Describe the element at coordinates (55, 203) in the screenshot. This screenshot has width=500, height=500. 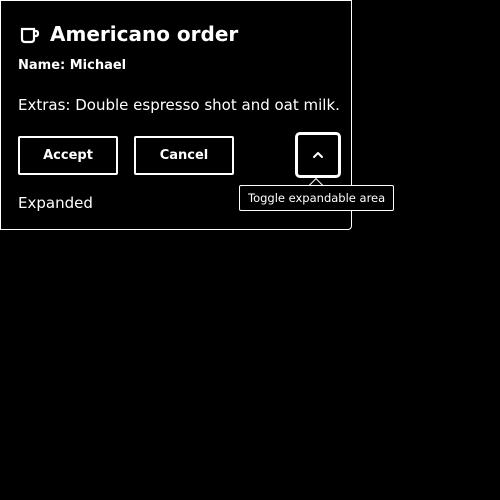
I see `expand-status: Expanded` at that location.